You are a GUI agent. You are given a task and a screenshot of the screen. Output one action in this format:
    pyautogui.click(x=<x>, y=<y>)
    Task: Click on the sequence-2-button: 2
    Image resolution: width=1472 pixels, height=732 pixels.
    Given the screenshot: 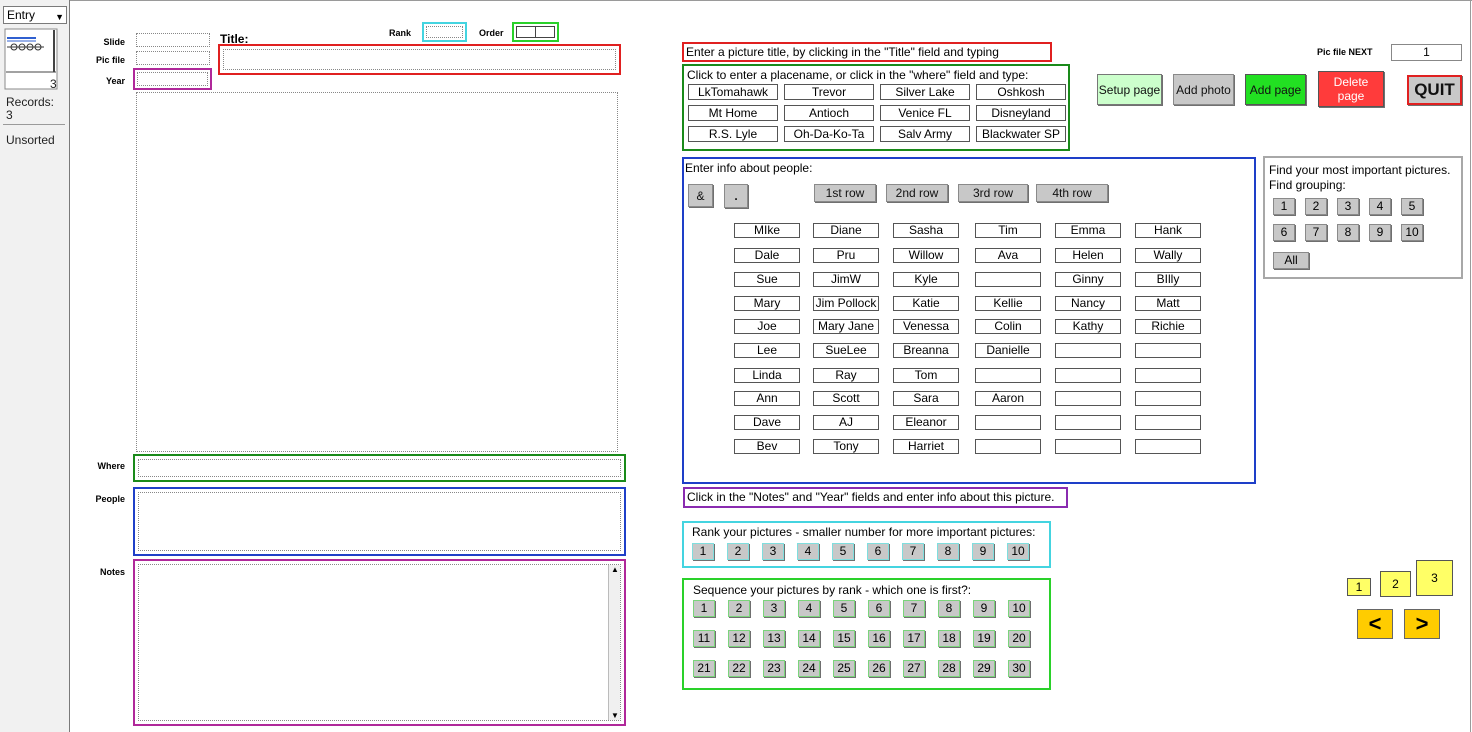 What is the action you would take?
    pyautogui.click(x=739, y=608)
    